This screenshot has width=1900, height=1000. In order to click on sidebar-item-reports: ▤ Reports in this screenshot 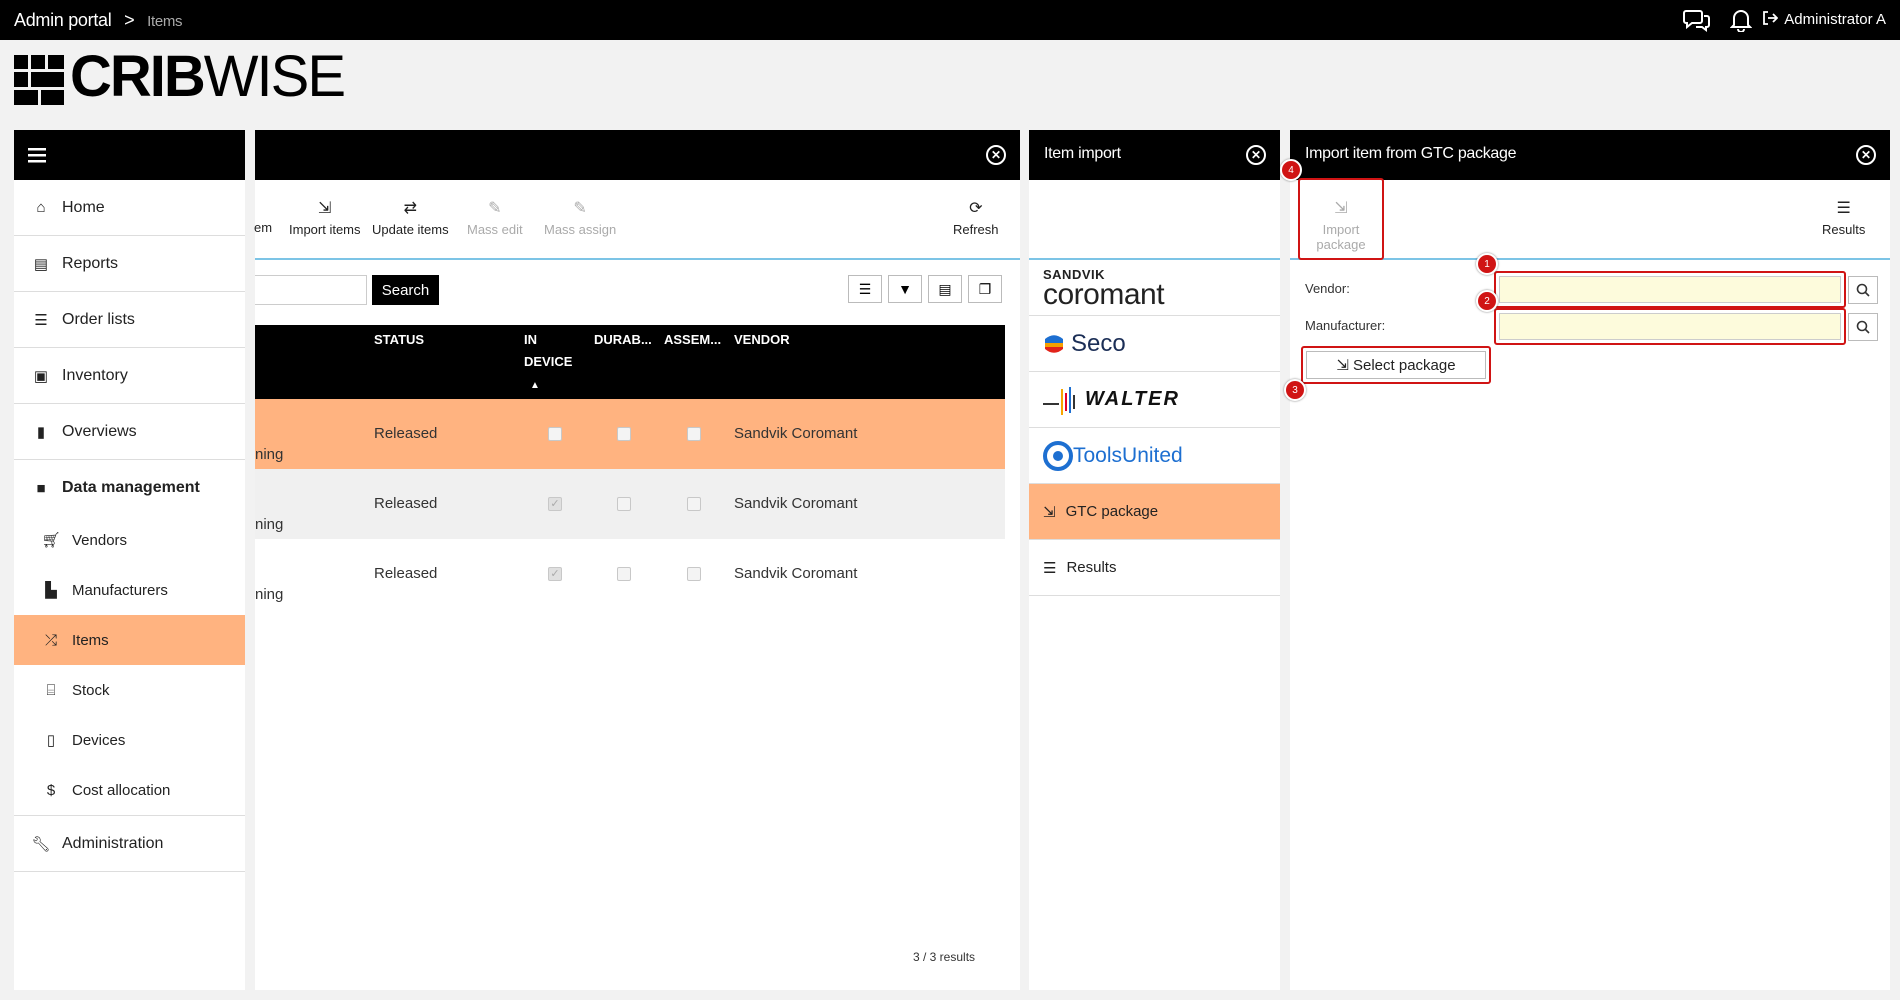, I will do `click(129, 264)`.